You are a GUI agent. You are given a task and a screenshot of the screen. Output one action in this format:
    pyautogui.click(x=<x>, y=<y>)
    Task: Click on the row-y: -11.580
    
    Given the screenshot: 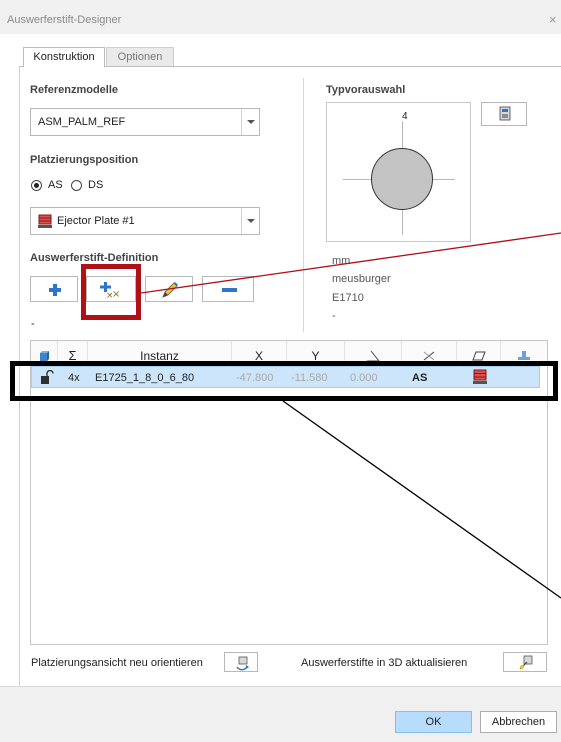 What is the action you would take?
    pyautogui.click(x=309, y=378)
    